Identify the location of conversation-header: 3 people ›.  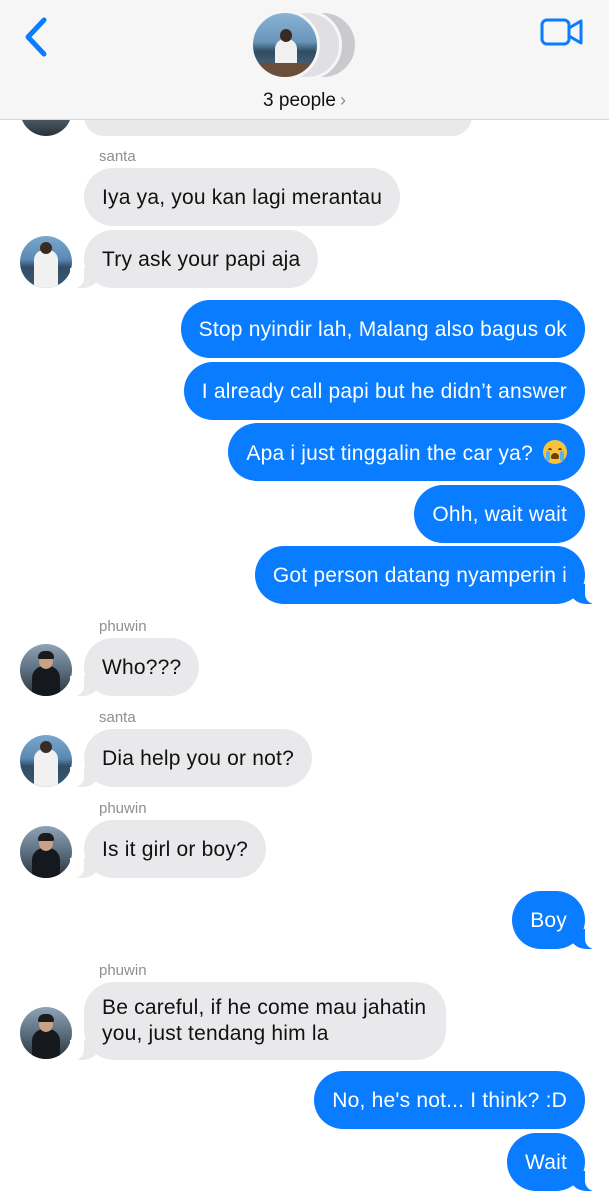
(304, 60).